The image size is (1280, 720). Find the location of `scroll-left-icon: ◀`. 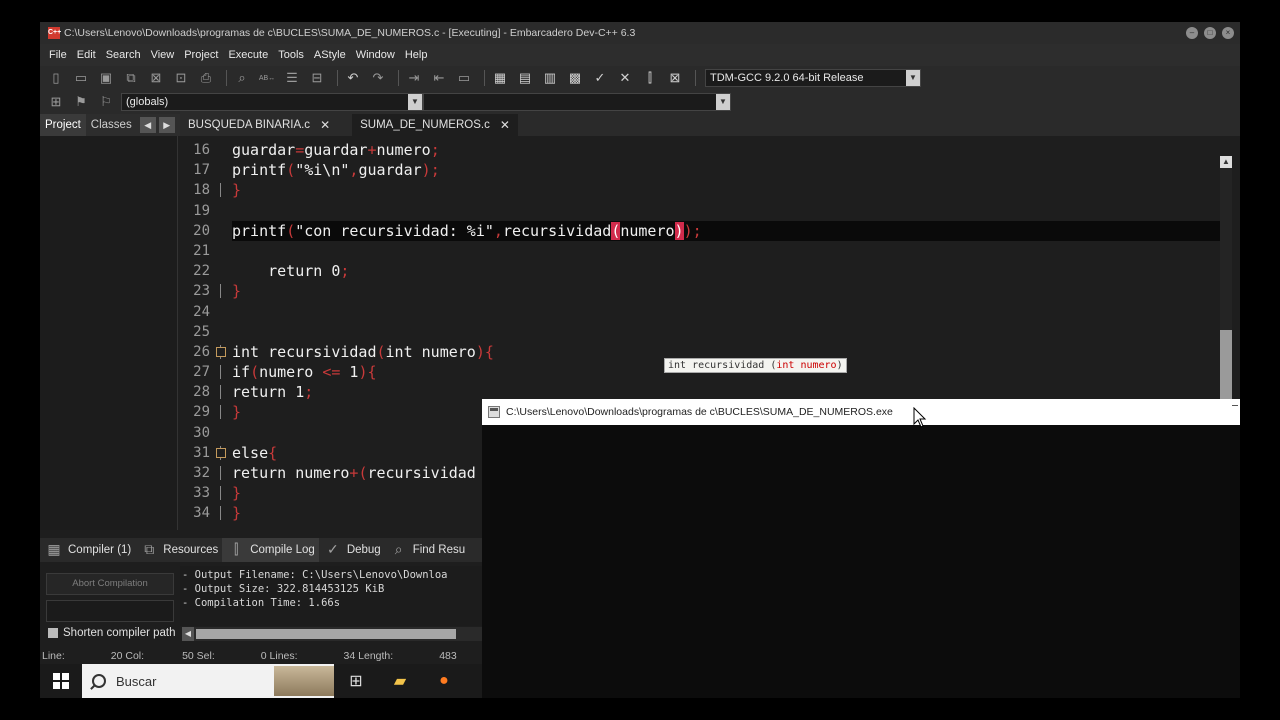

scroll-left-icon: ◀ is located at coordinates (188, 634).